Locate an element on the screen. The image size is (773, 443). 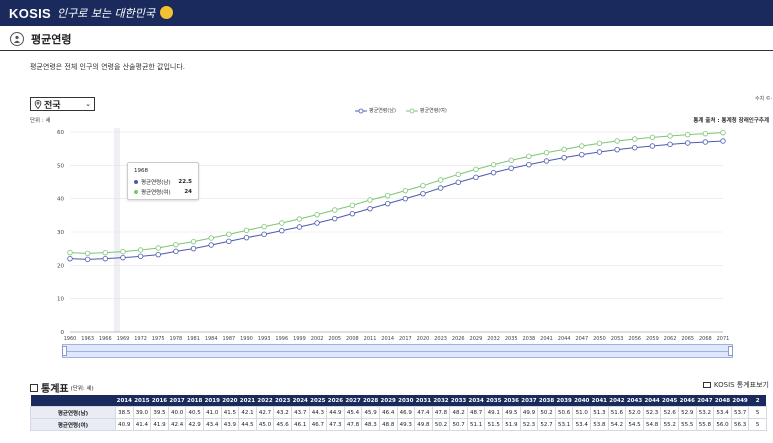
x-tick-label: 2071 is located at coordinates (723, 339).